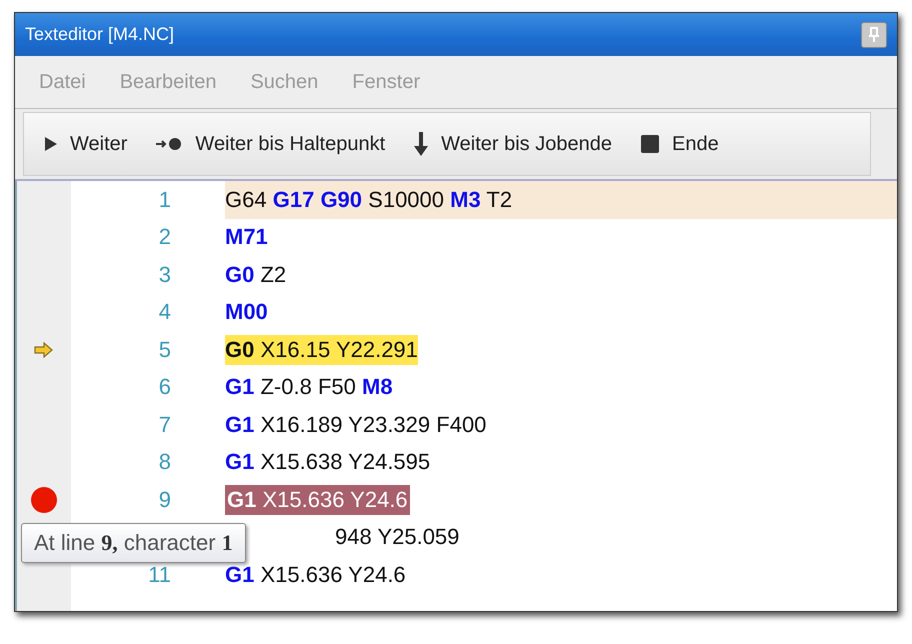  I want to click on line-number: 4, so click(164, 311).